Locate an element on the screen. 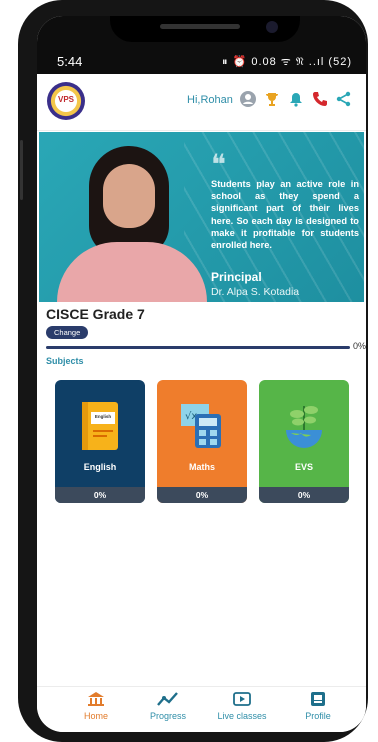 This screenshot has width=378, height=742. subject-card-maths: √x Maths 0% is located at coordinates (202, 441).